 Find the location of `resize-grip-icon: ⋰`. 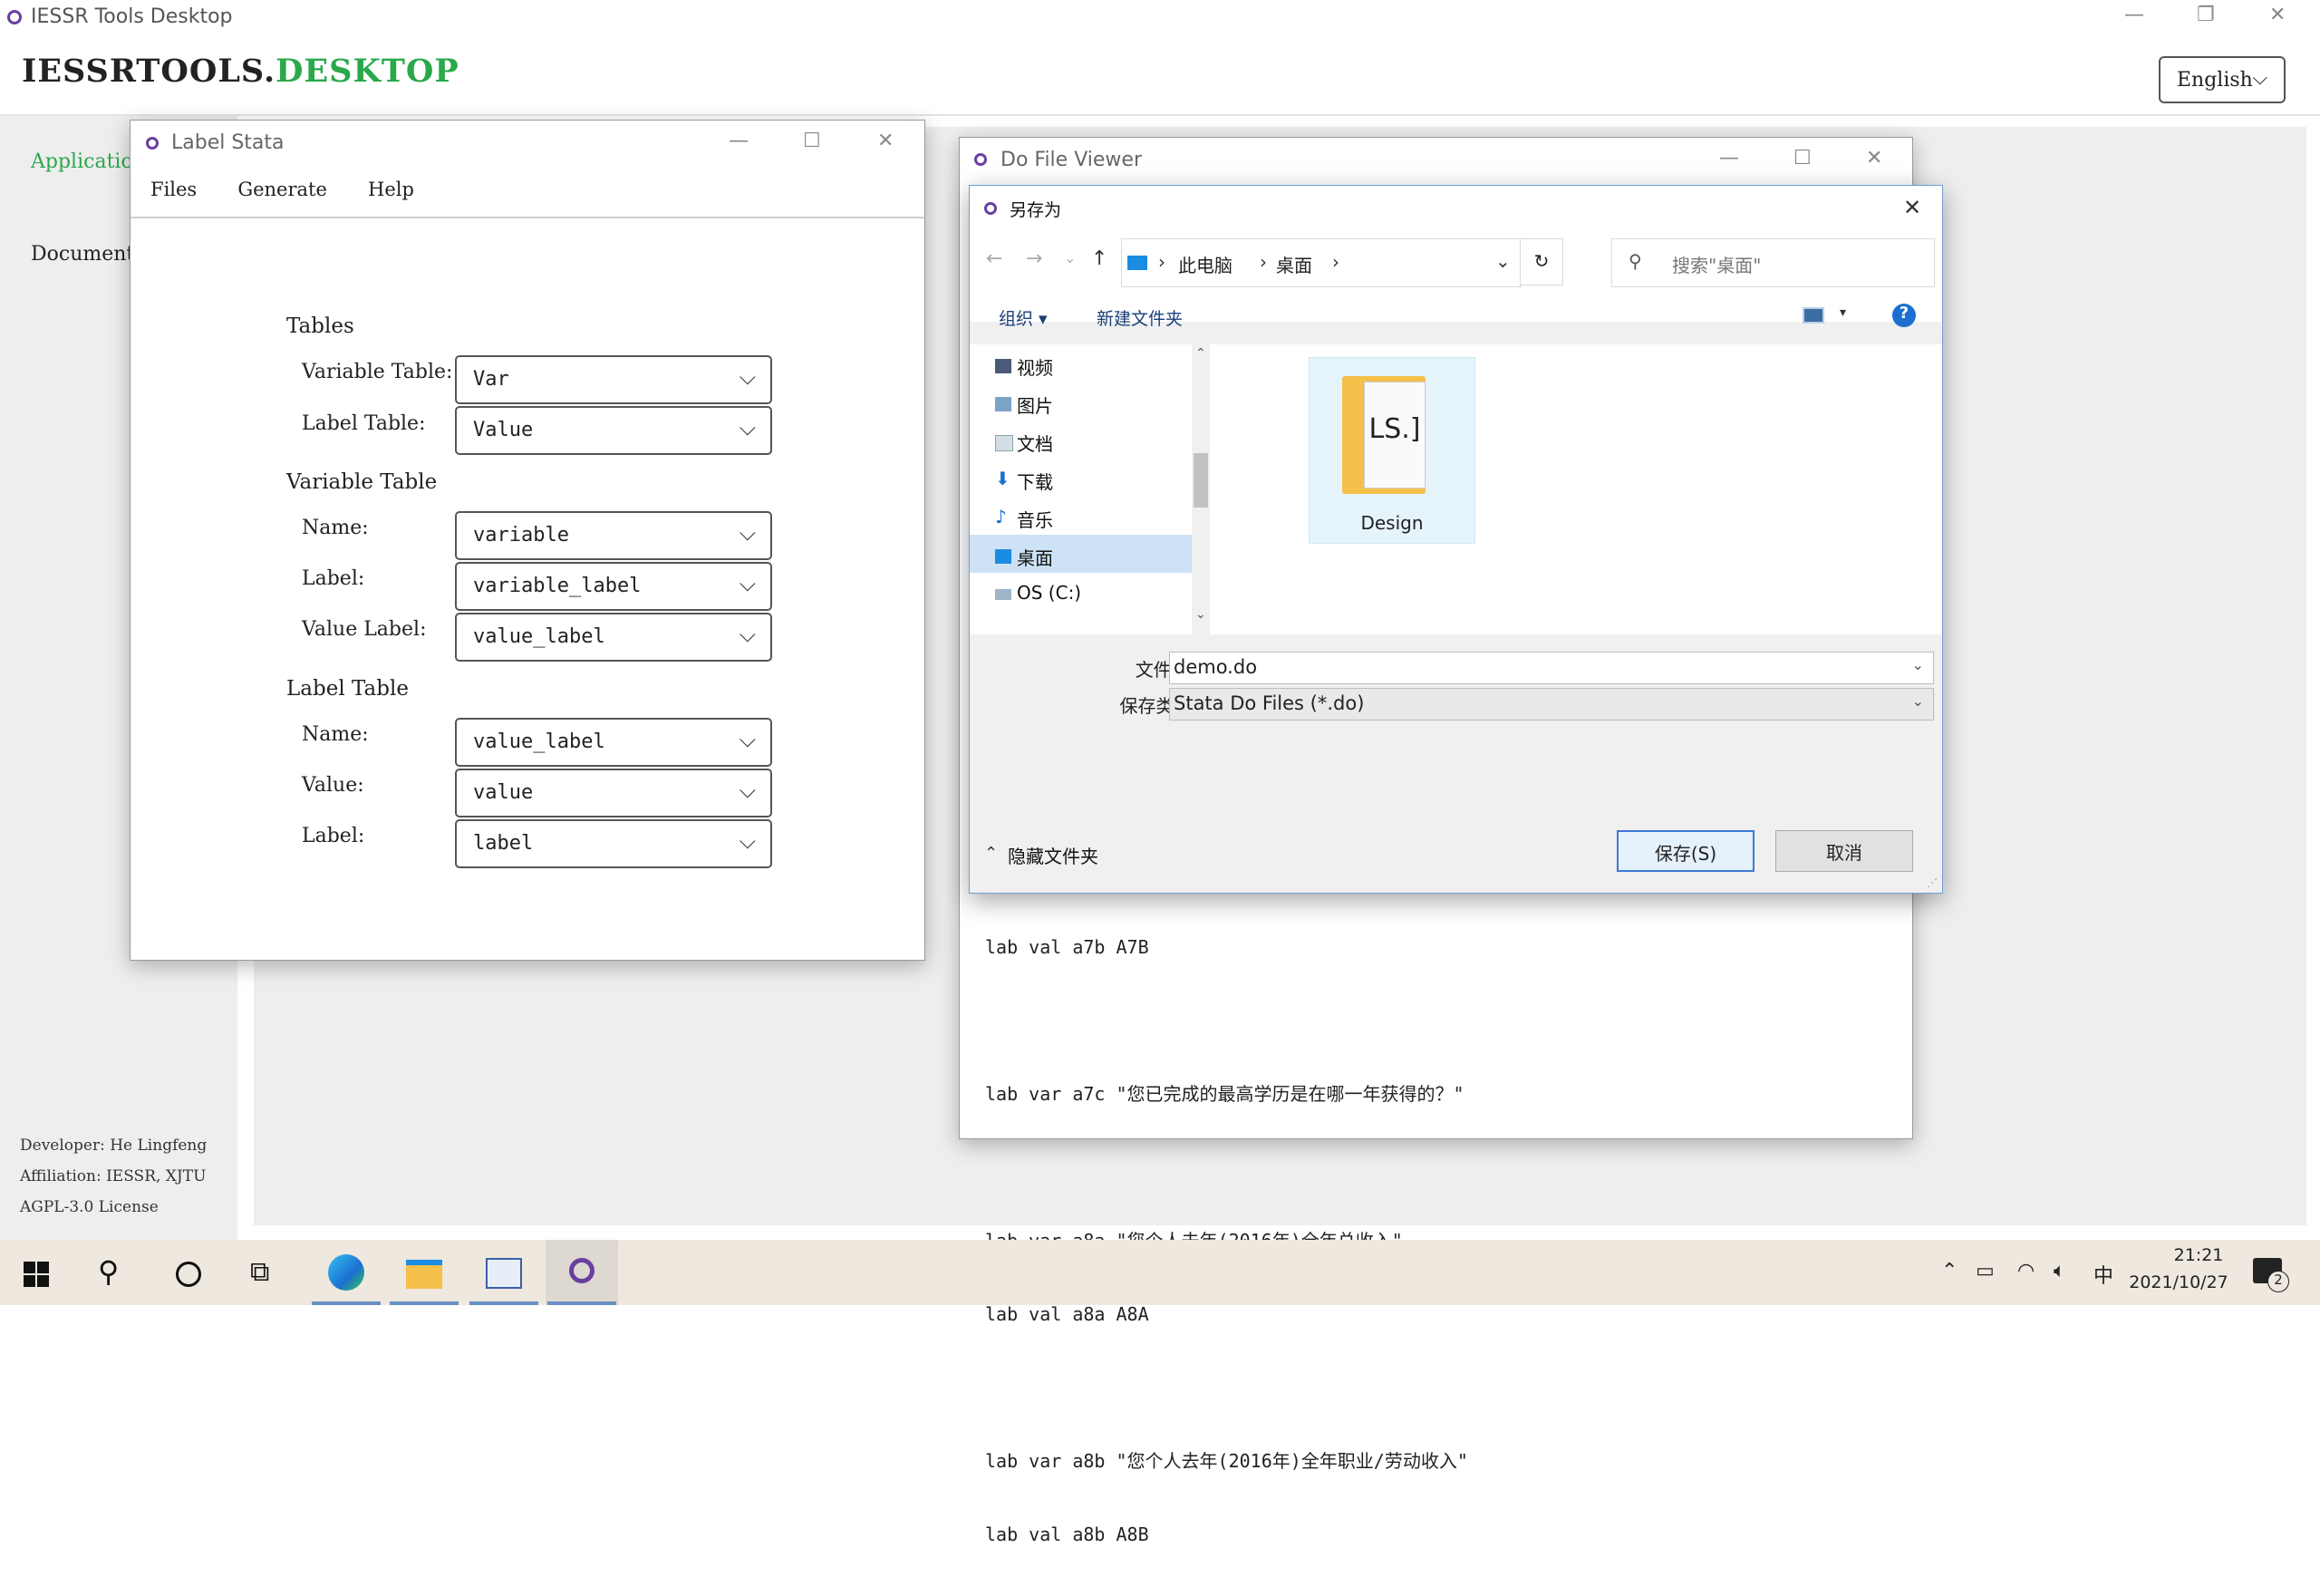

resize-grip-icon: ⋰ is located at coordinates (1932, 882).